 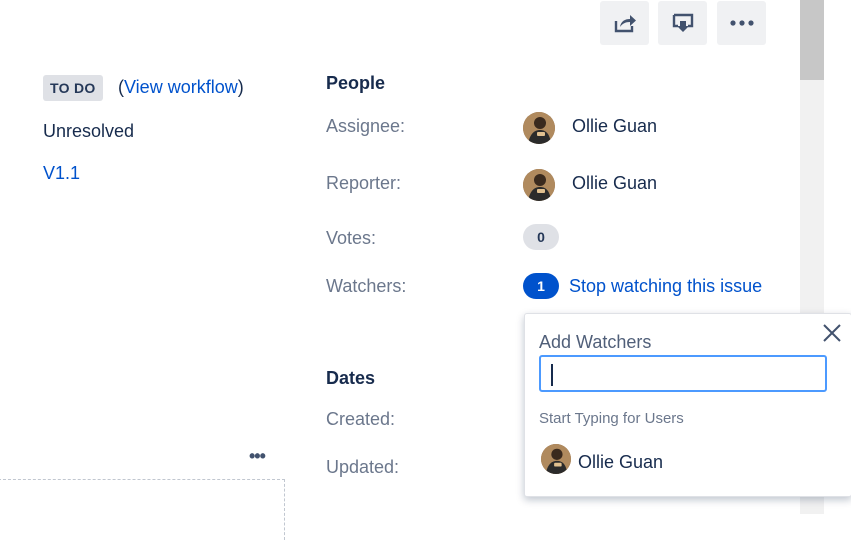 I want to click on resolution-value: Unresolved, so click(x=89, y=131).